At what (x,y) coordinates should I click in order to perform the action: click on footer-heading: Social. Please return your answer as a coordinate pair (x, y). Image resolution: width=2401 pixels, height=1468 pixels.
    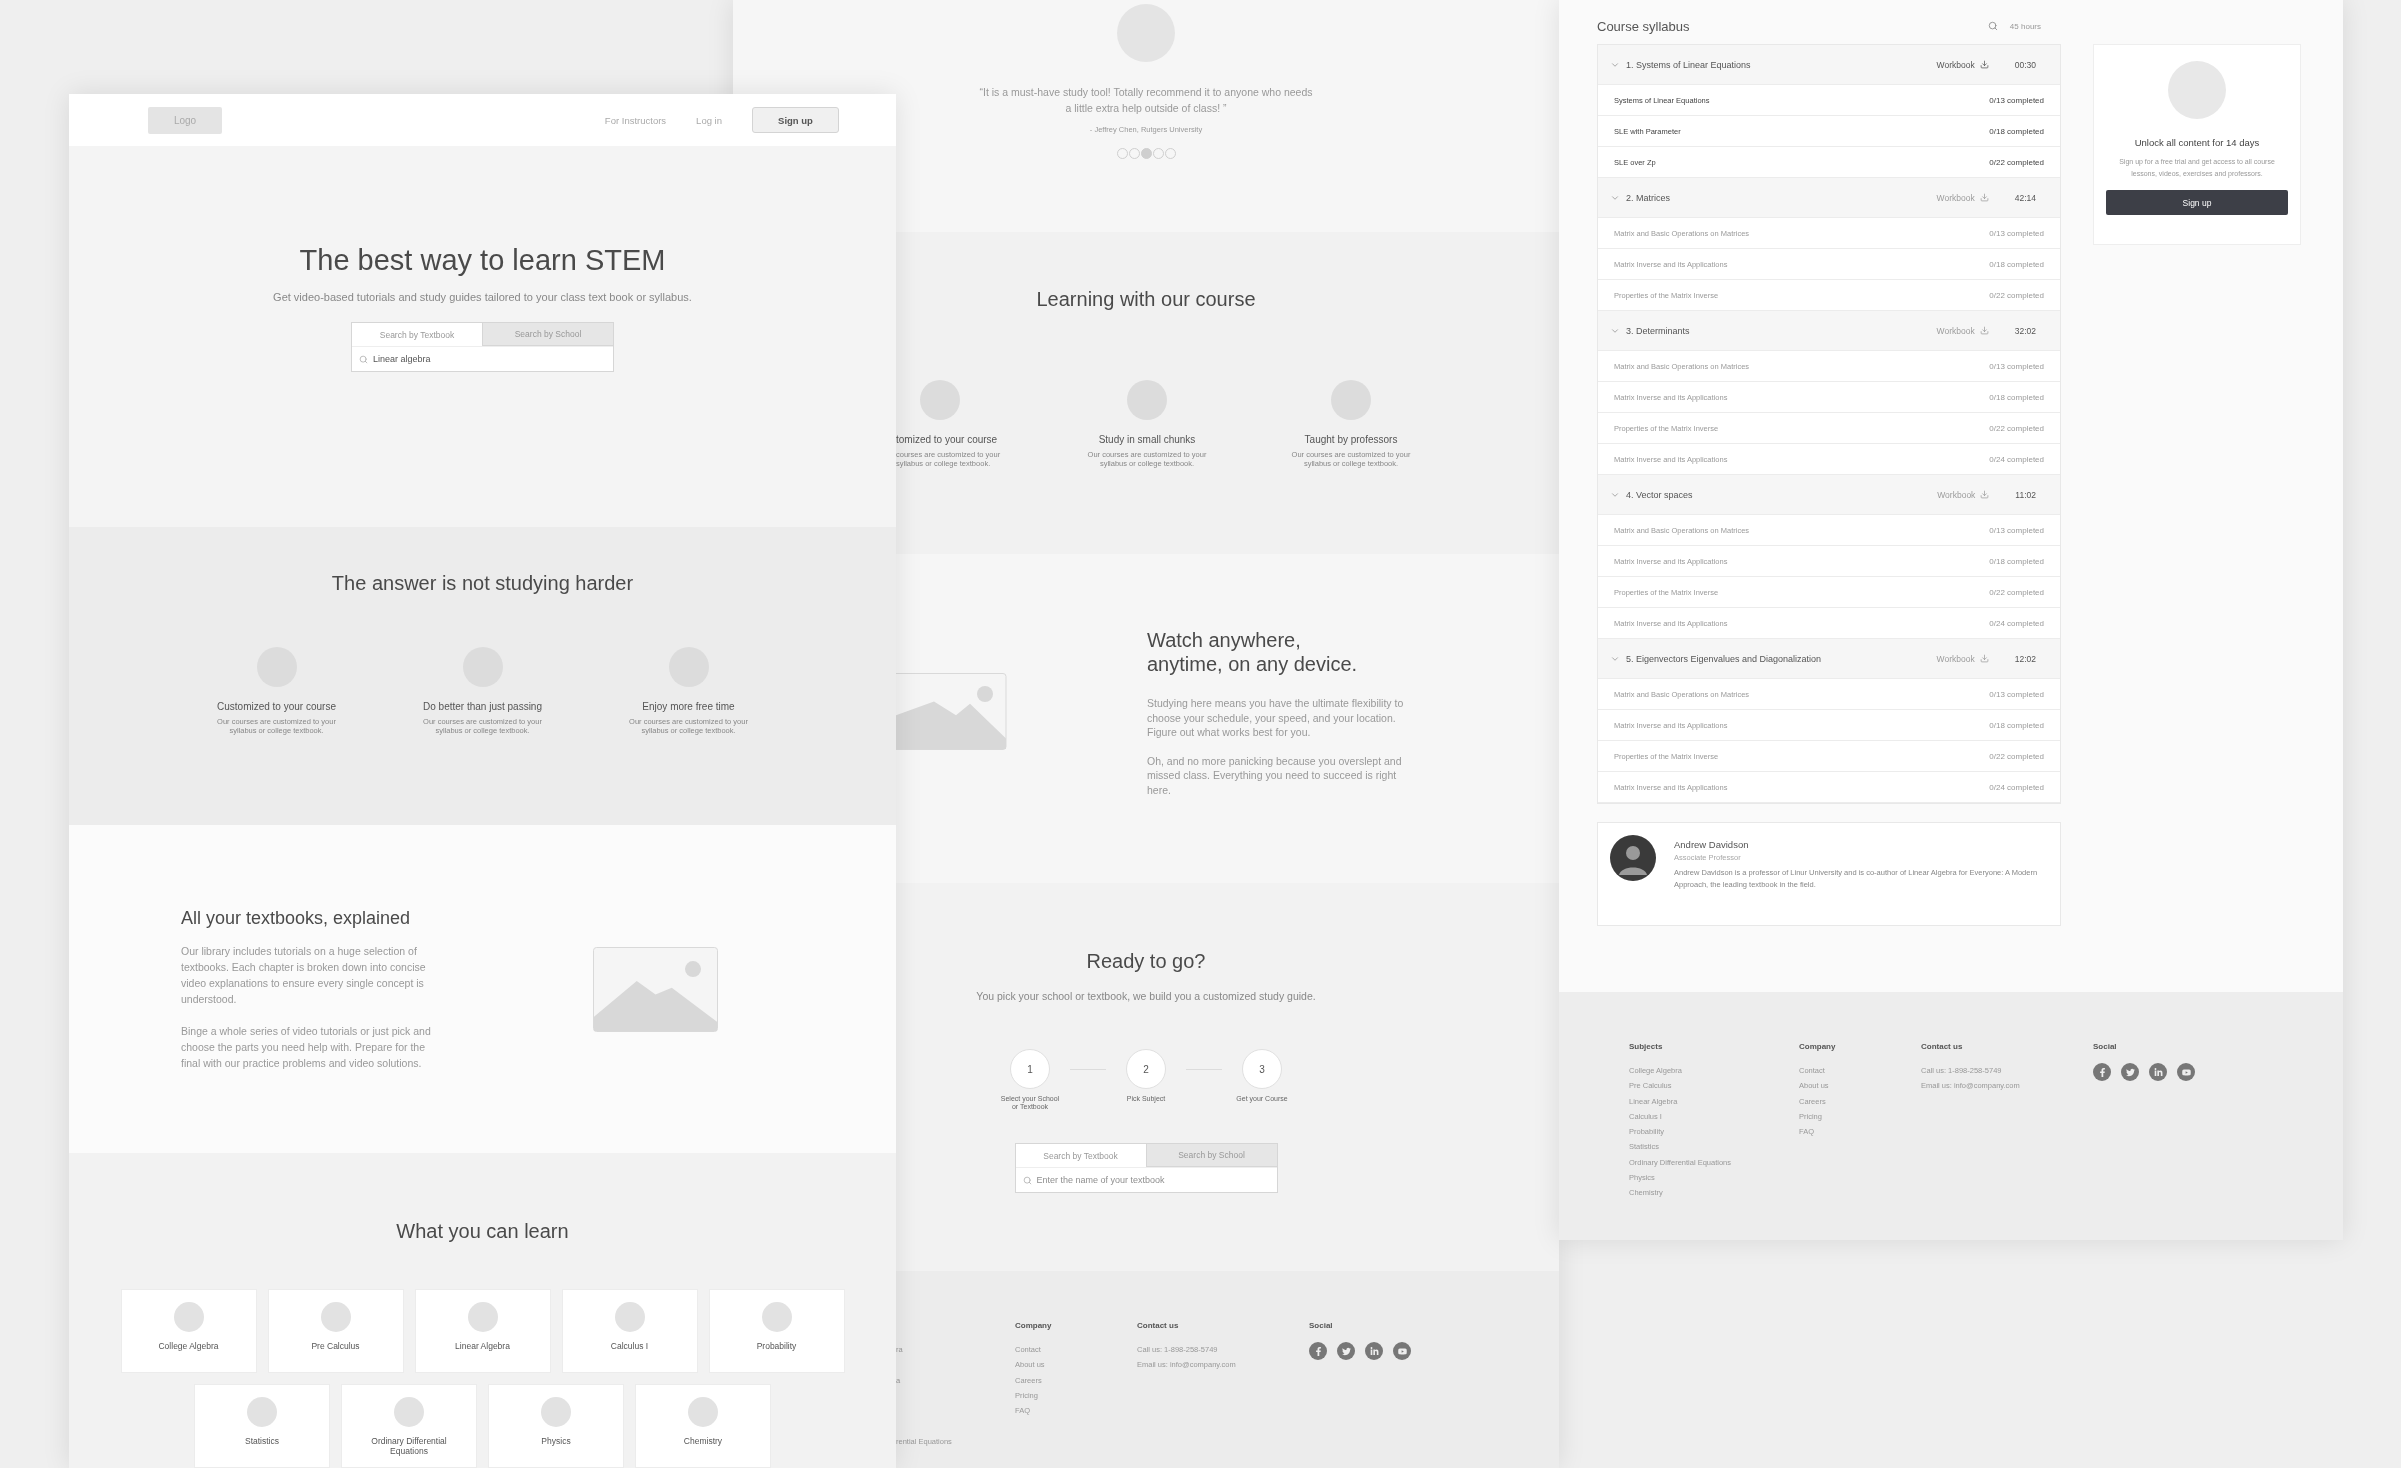
    Looking at the image, I should click on (2105, 1047).